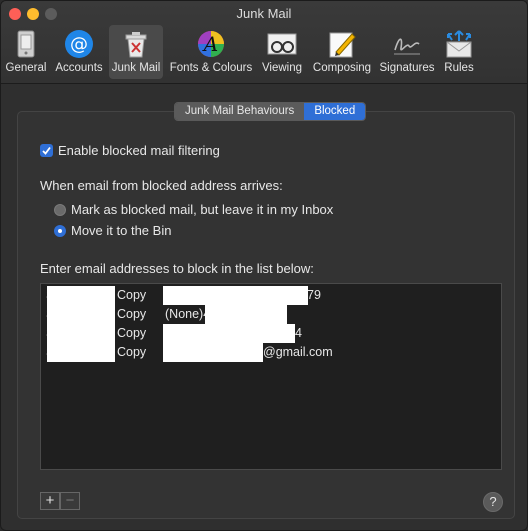  I want to click on list-item: S Copy 79, so click(271, 295).